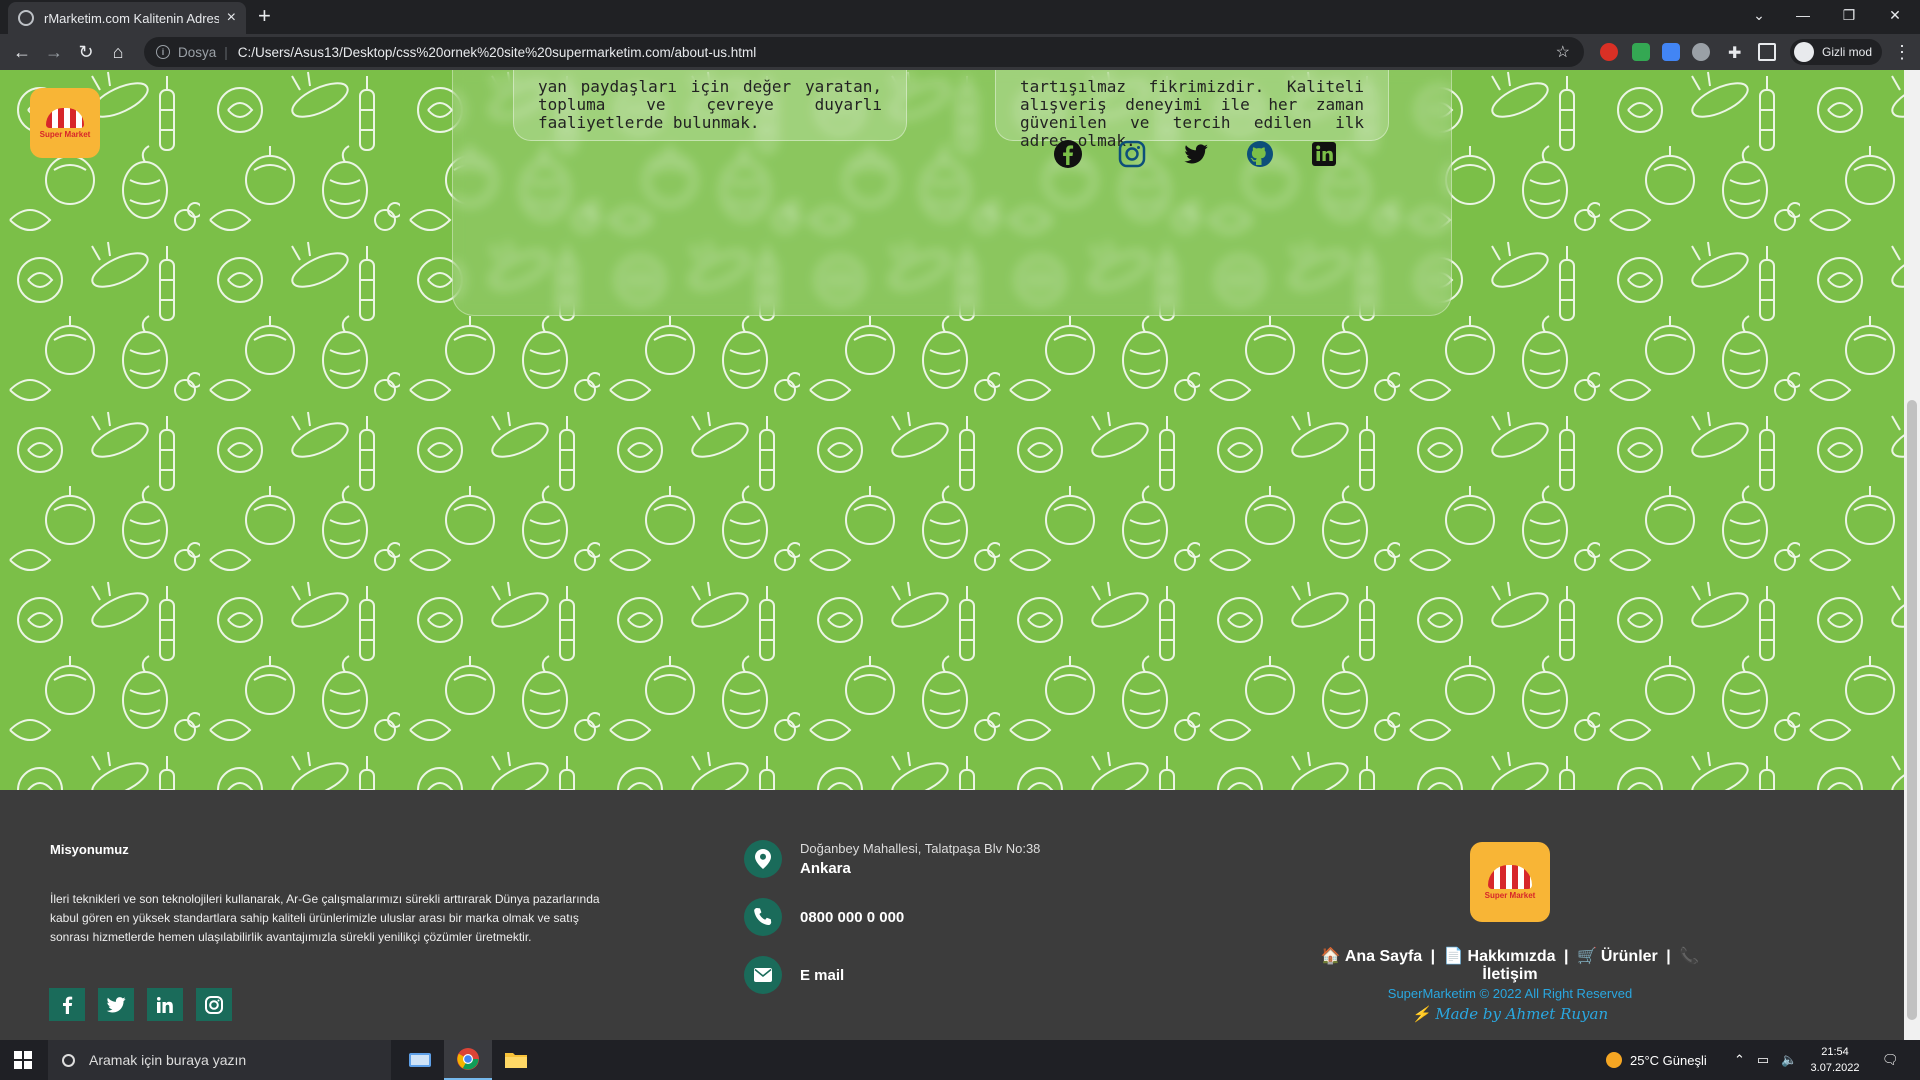 This screenshot has width=1920, height=1080. What do you see at coordinates (1656, 1060) in the screenshot?
I see `weather-widget: 25°C Güneşli` at bounding box center [1656, 1060].